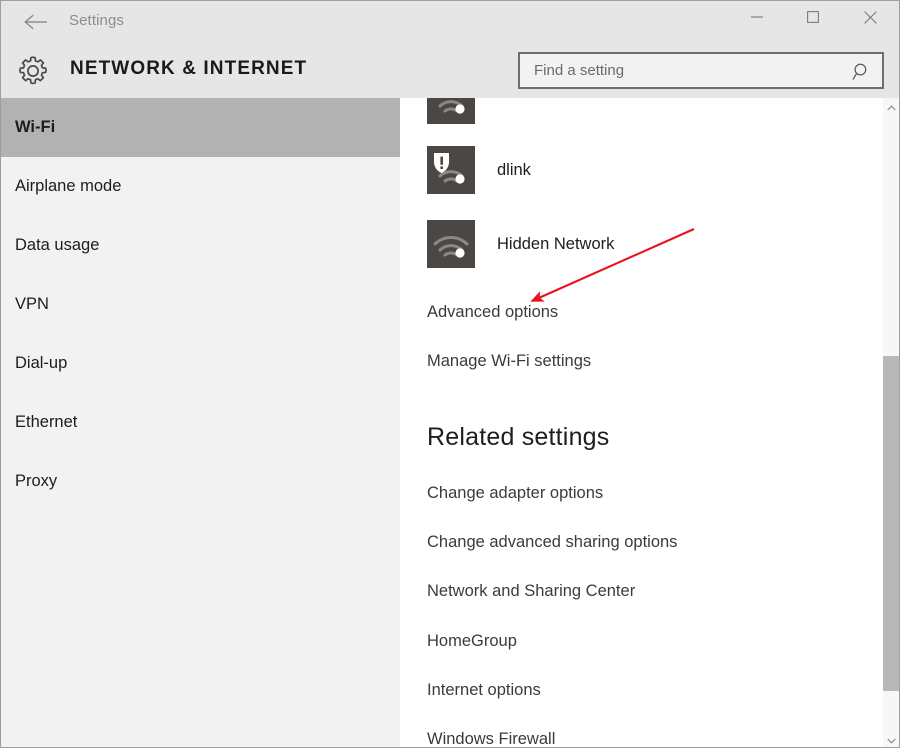 This screenshot has width=900, height=748. What do you see at coordinates (200, 186) in the screenshot?
I see `sidebar-item-airplane-mode: Airplane mode` at bounding box center [200, 186].